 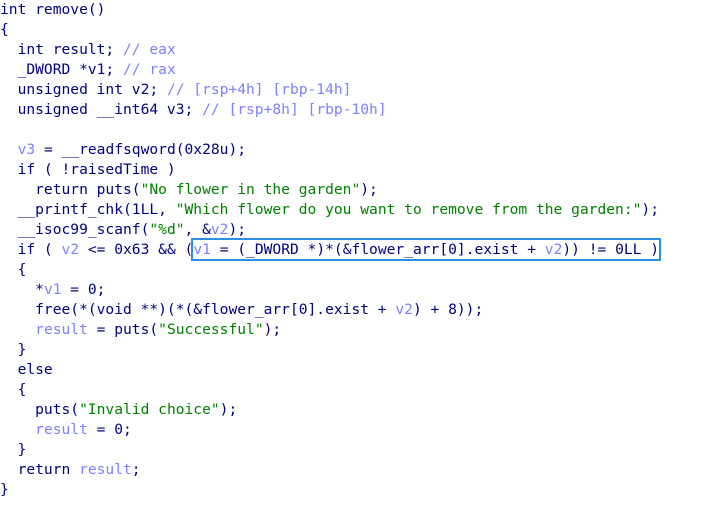 What do you see at coordinates (40, 409) in the screenshot?
I see `code-token: puts(` at bounding box center [40, 409].